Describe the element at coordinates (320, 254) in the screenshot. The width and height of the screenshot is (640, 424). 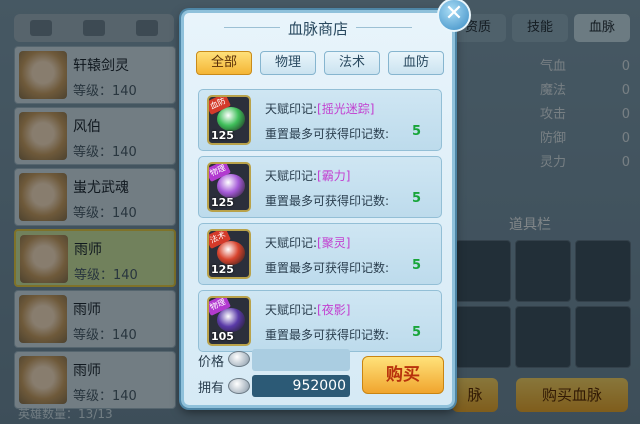
I see `shop-item: 法术 125 天赋印记:[聚灵] 重置最多可获得印记数: 5` at that location.